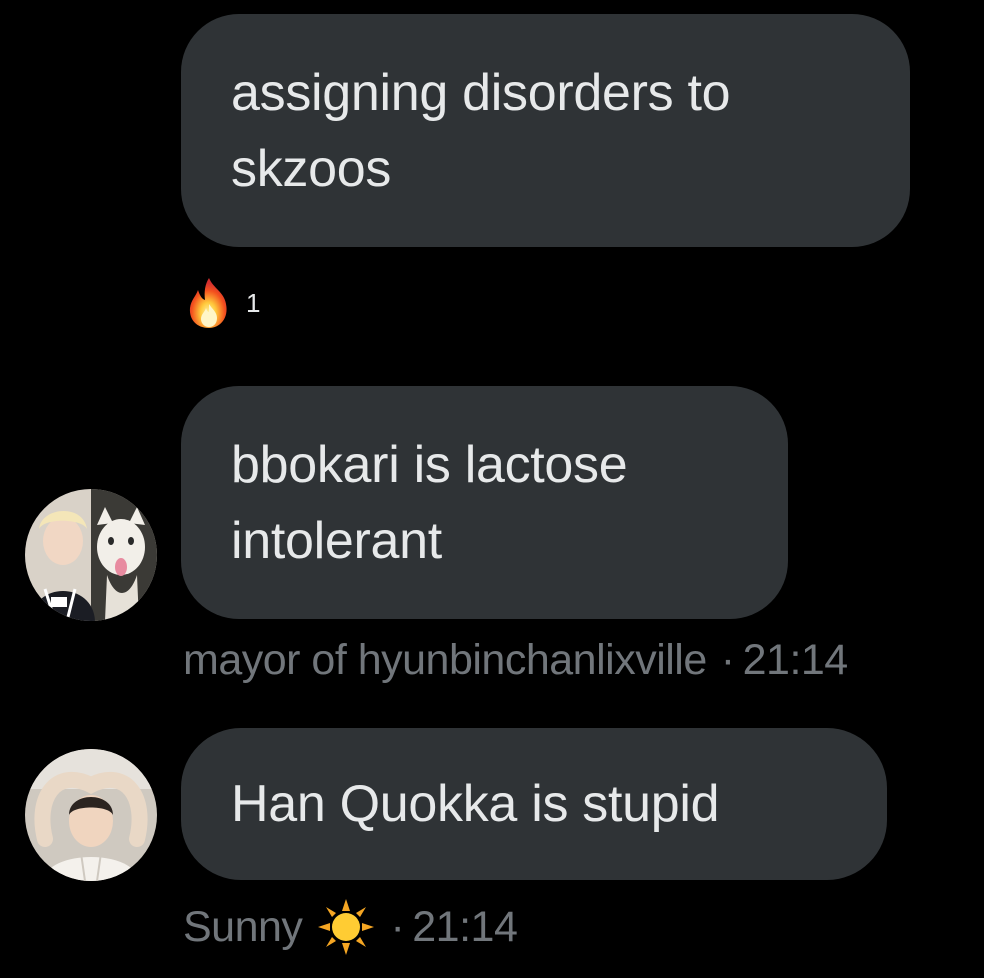 The height and width of the screenshot is (978, 984). Describe the element at coordinates (243, 927) in the screenshot. I see `sender-name: Sunny` at that location.